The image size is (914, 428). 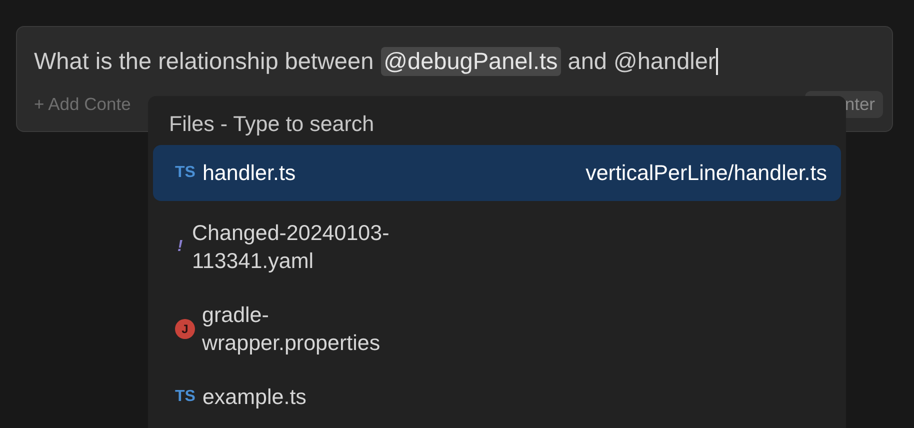 What do you see at coordinates (497, 397) in the screenshot?
I see `file-item: TS example.ts` at bounding box center [497, 397].